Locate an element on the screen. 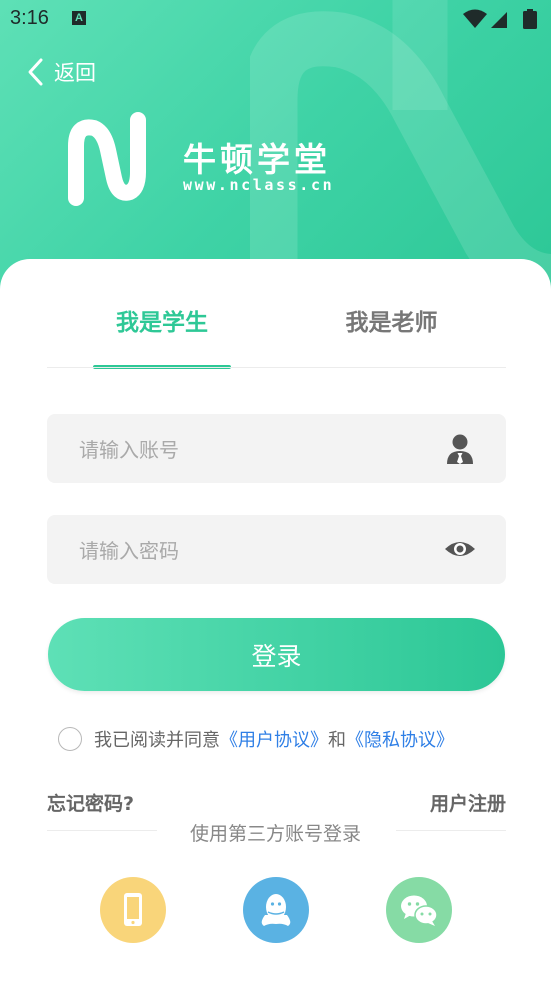 Image resolution: width=551 pixels, height=981 pixels. back-button: 返回 is located at coordinates (61, 72).